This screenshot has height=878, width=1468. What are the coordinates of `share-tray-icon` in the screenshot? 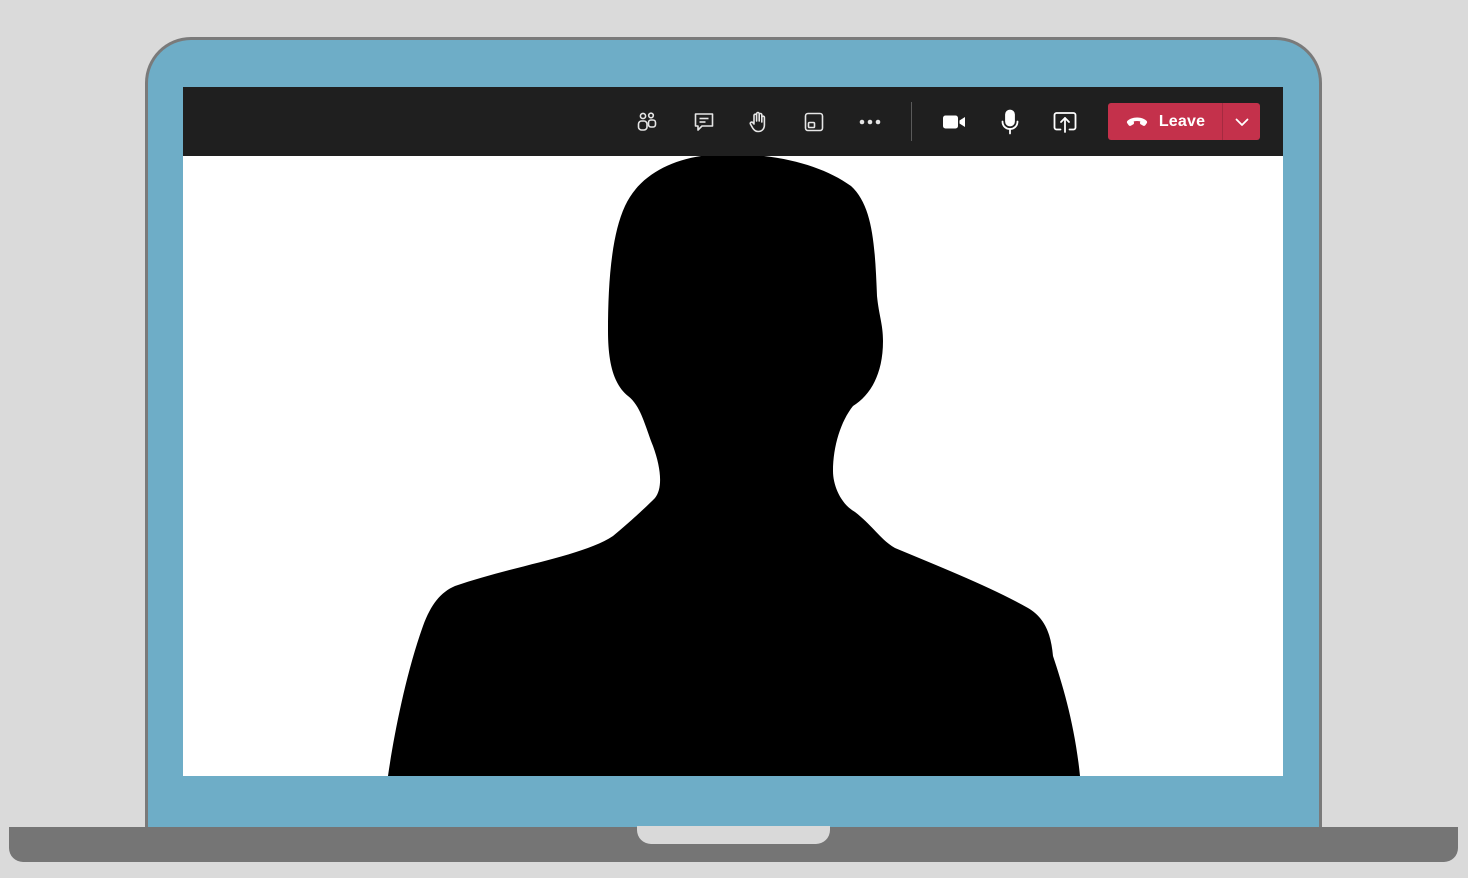 It's located at (814, 122).